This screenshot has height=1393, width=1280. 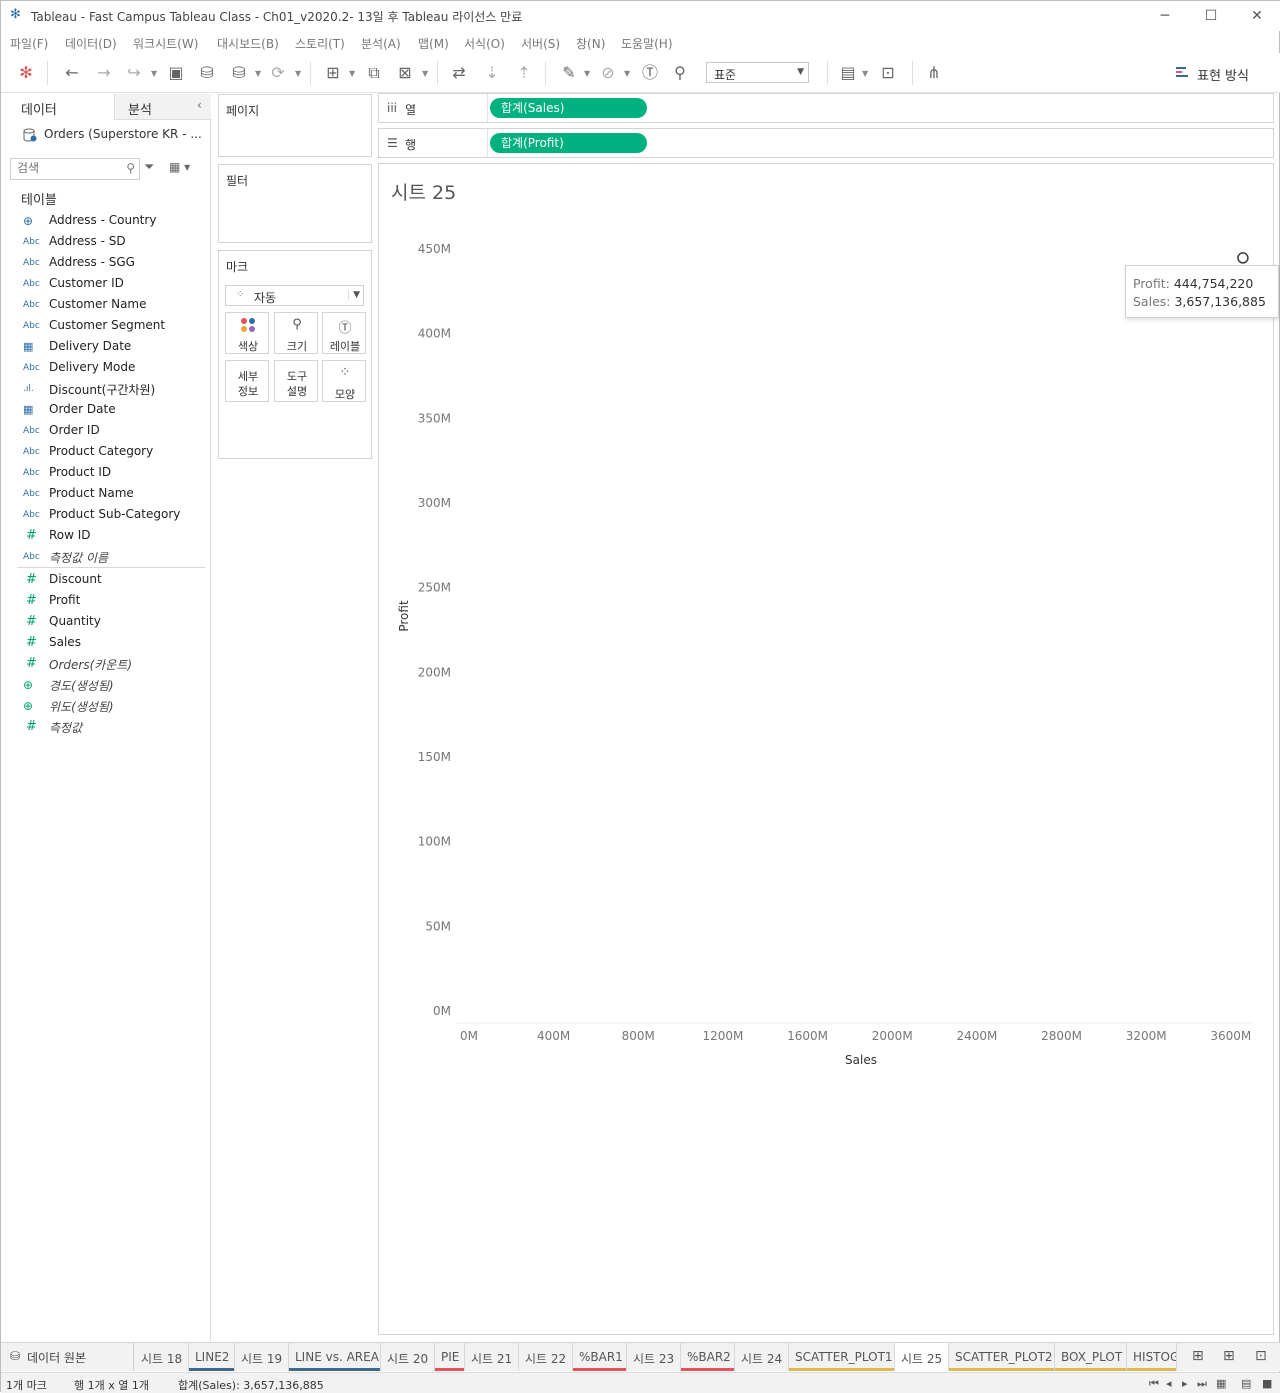 What do you see at coordinates (294, 295) in the screenshot?
I see `mark-type-dropdown: ⁘ 자동 ▼` at bounding box center [294, 295].